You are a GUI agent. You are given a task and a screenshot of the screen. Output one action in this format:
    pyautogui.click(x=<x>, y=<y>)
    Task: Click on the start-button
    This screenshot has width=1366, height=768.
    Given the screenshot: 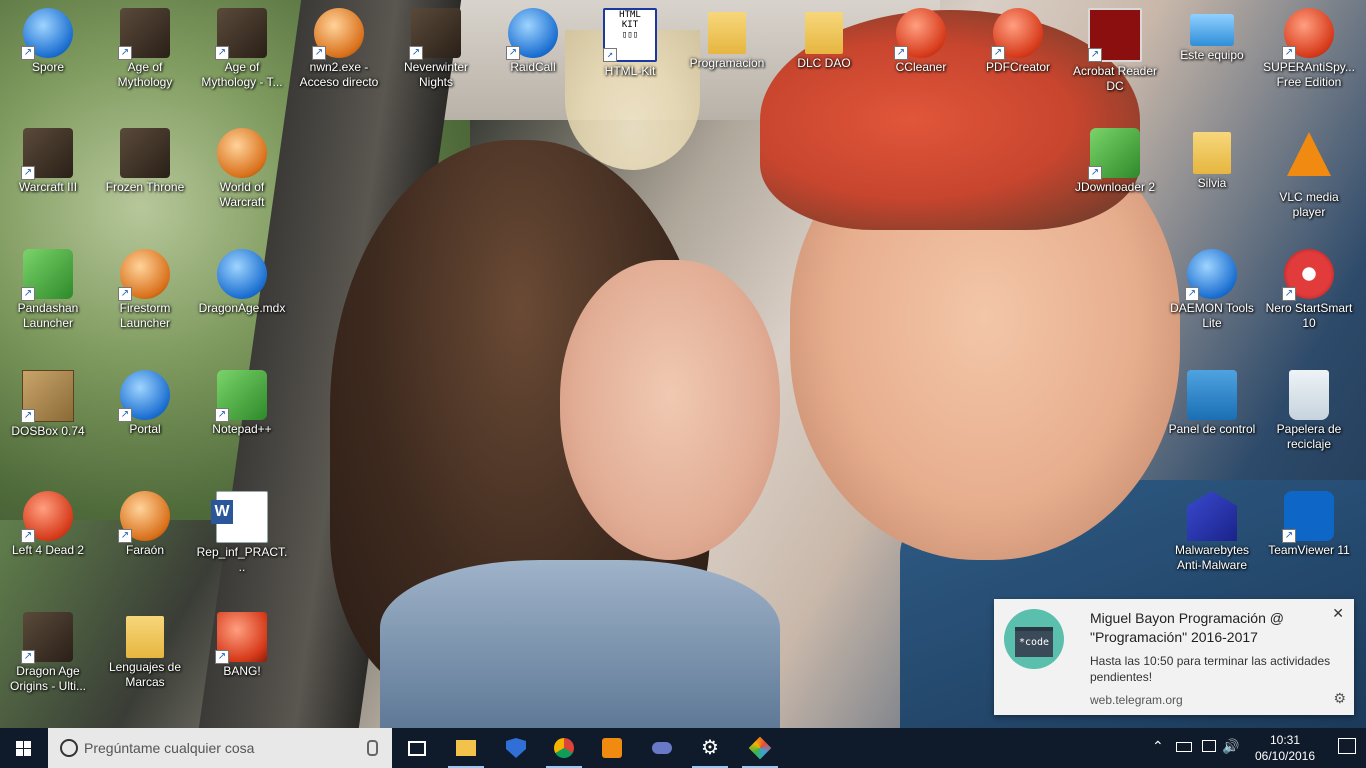 What is the action you would take?
    pyautogui.click(x=24, y=748)
    